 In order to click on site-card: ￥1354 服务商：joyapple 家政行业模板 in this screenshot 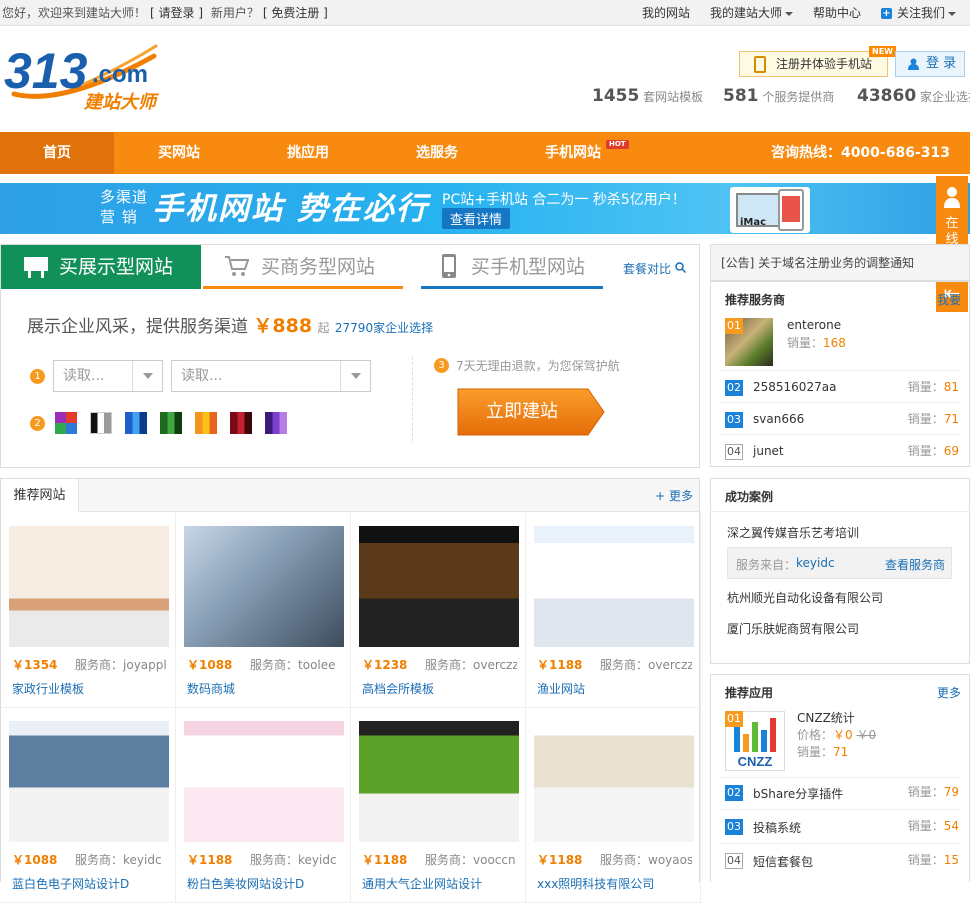, I will do `click(88, 610)`.